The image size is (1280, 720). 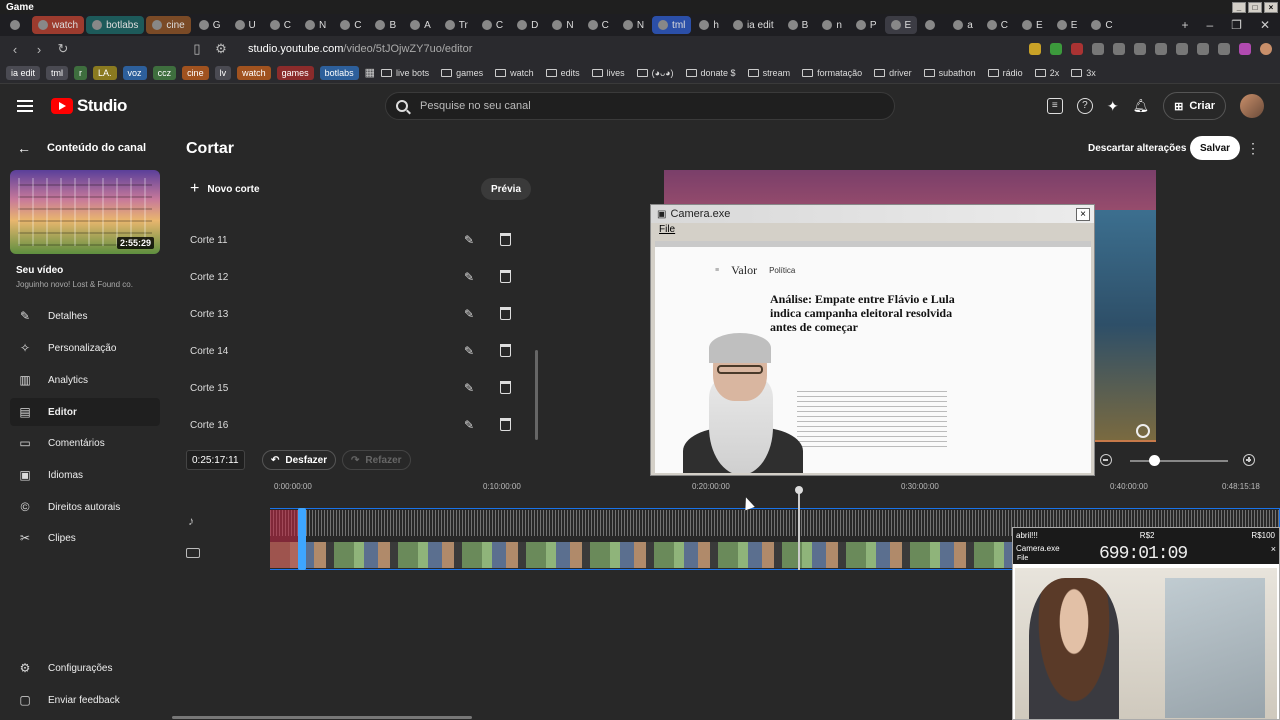 I want to click on notifications-icon: 🔔︎, so click(x=1141, y=106).